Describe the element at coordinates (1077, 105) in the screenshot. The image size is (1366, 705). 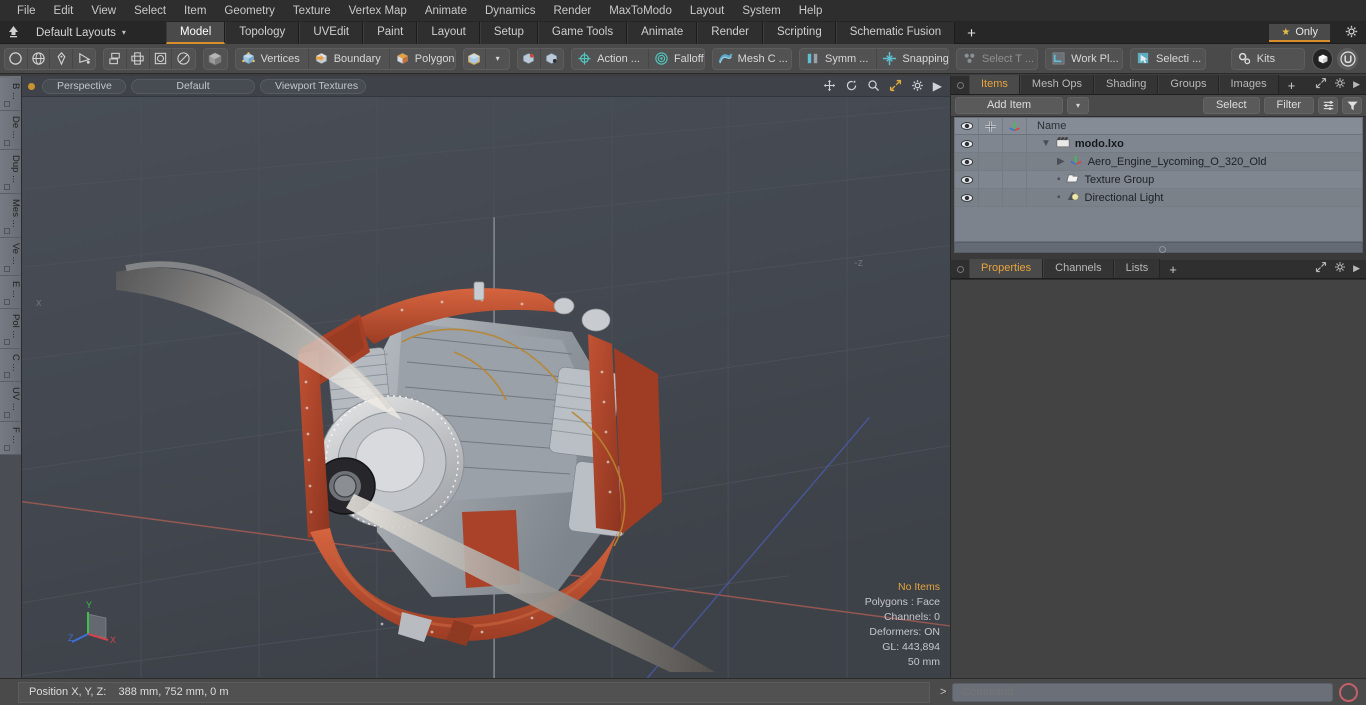
I see `add-item-dropdown: ▾` at that location.